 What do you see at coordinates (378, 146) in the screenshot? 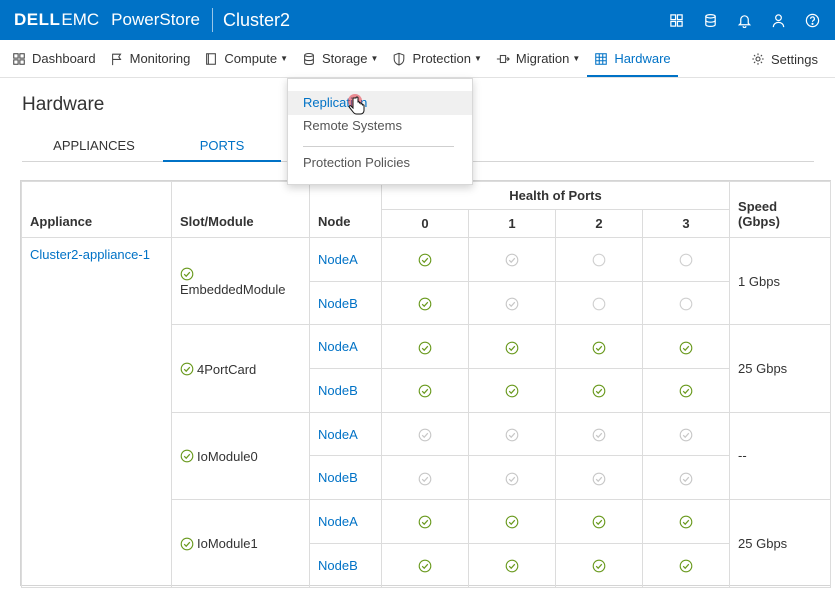
I see `menu-divider` at bounding box center [378, 146].